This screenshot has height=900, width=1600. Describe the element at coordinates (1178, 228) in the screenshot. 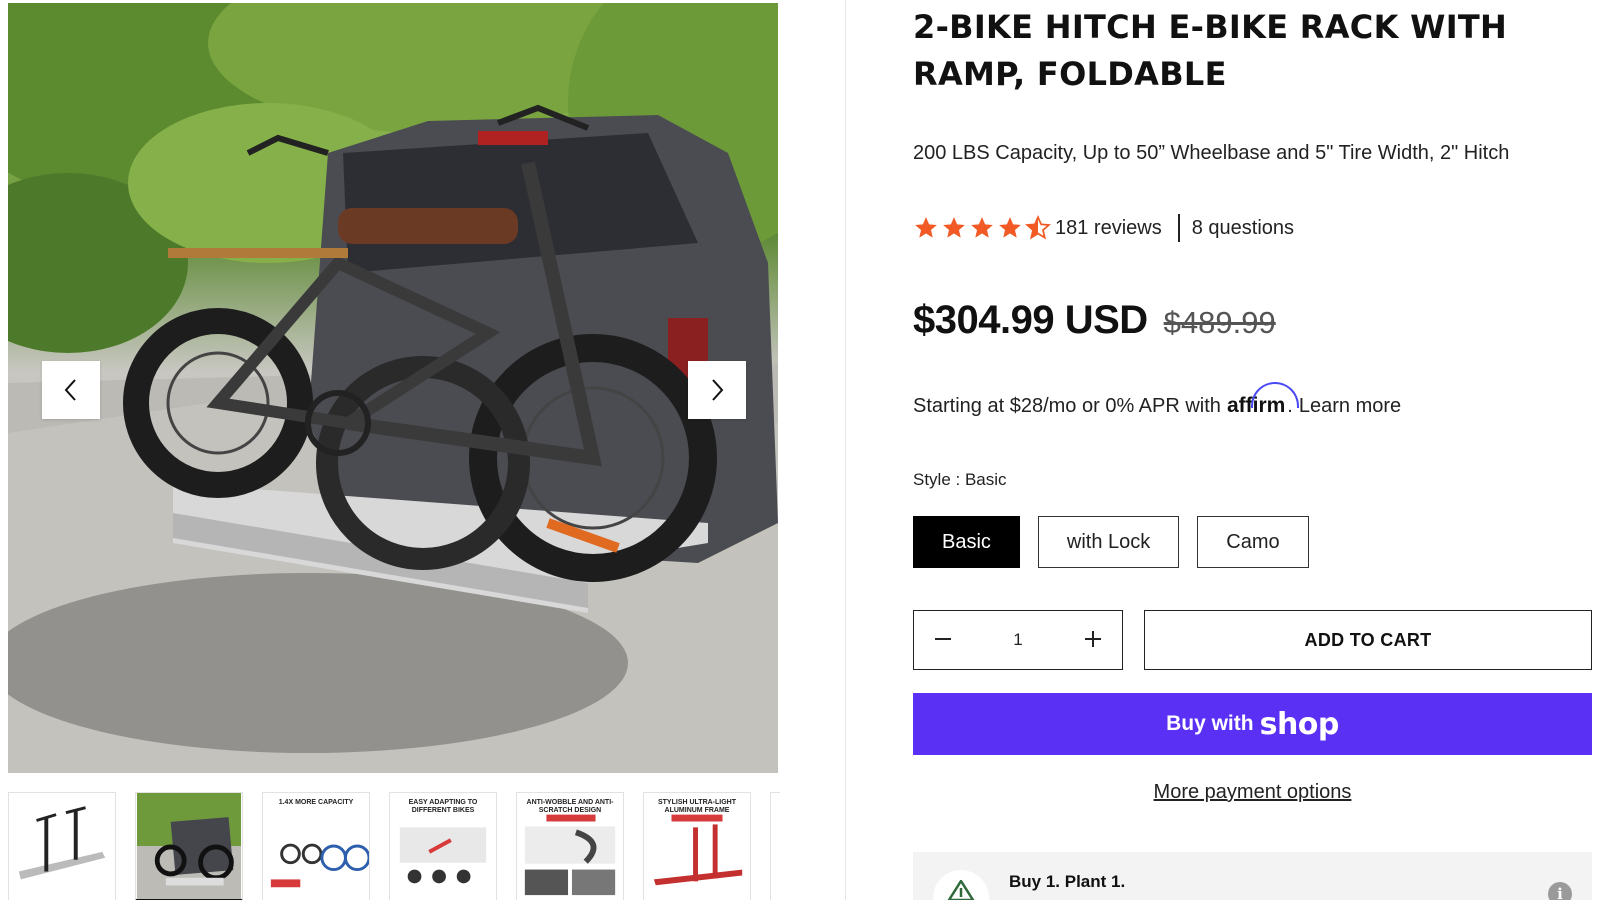

I see `rating-divider` at that location.